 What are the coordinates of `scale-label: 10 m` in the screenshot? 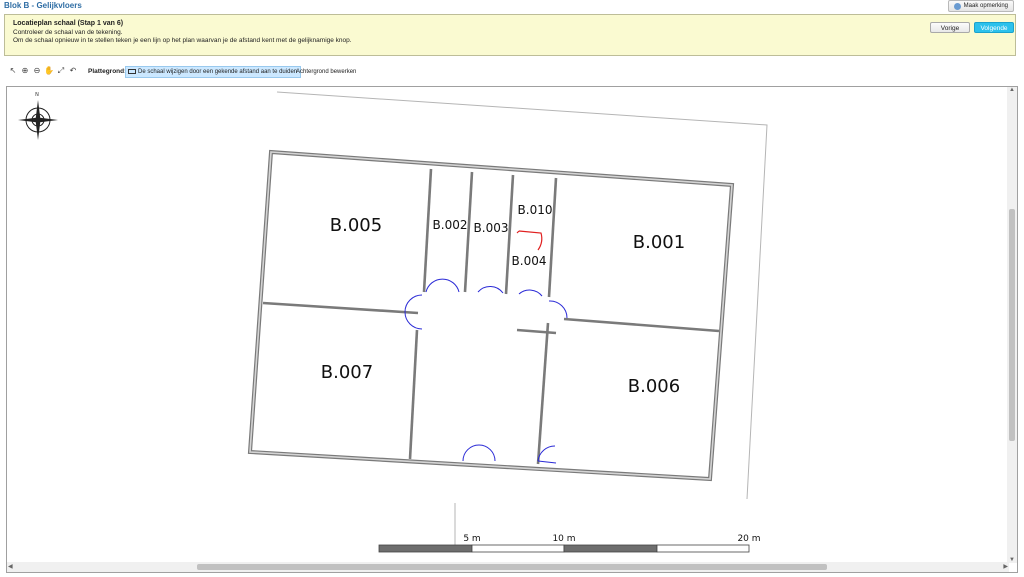 It's located at (563, 539).